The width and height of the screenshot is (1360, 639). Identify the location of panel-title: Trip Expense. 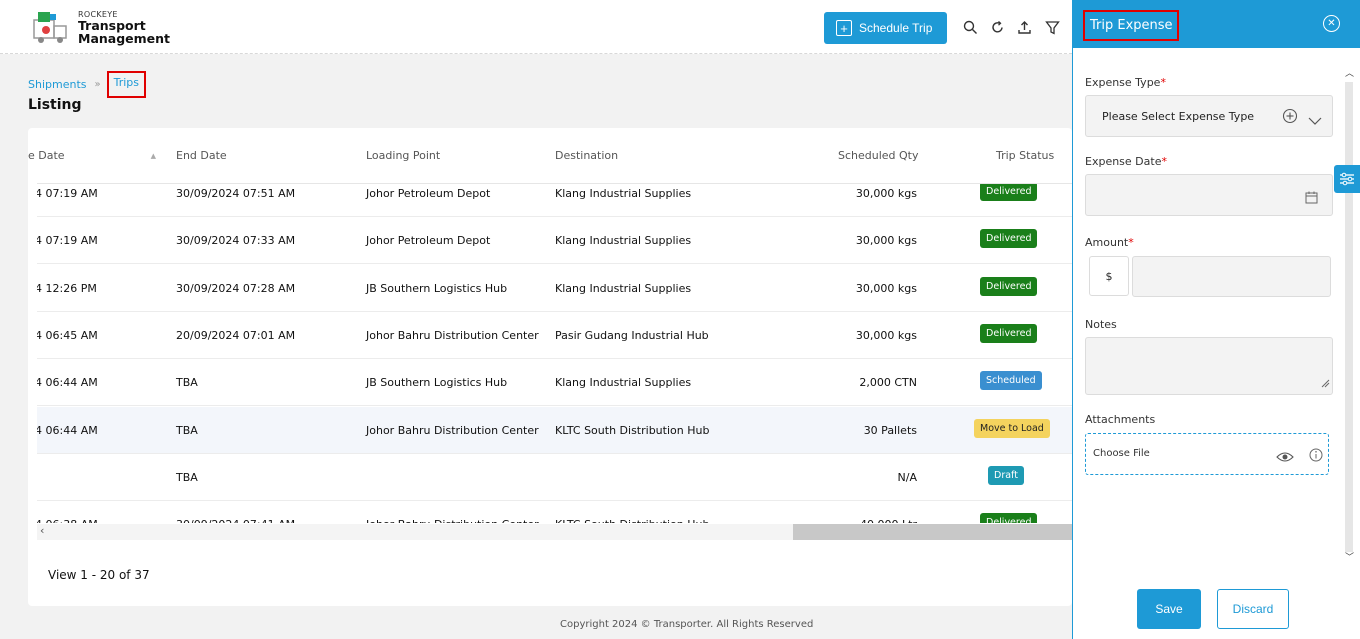
(1131, 25).